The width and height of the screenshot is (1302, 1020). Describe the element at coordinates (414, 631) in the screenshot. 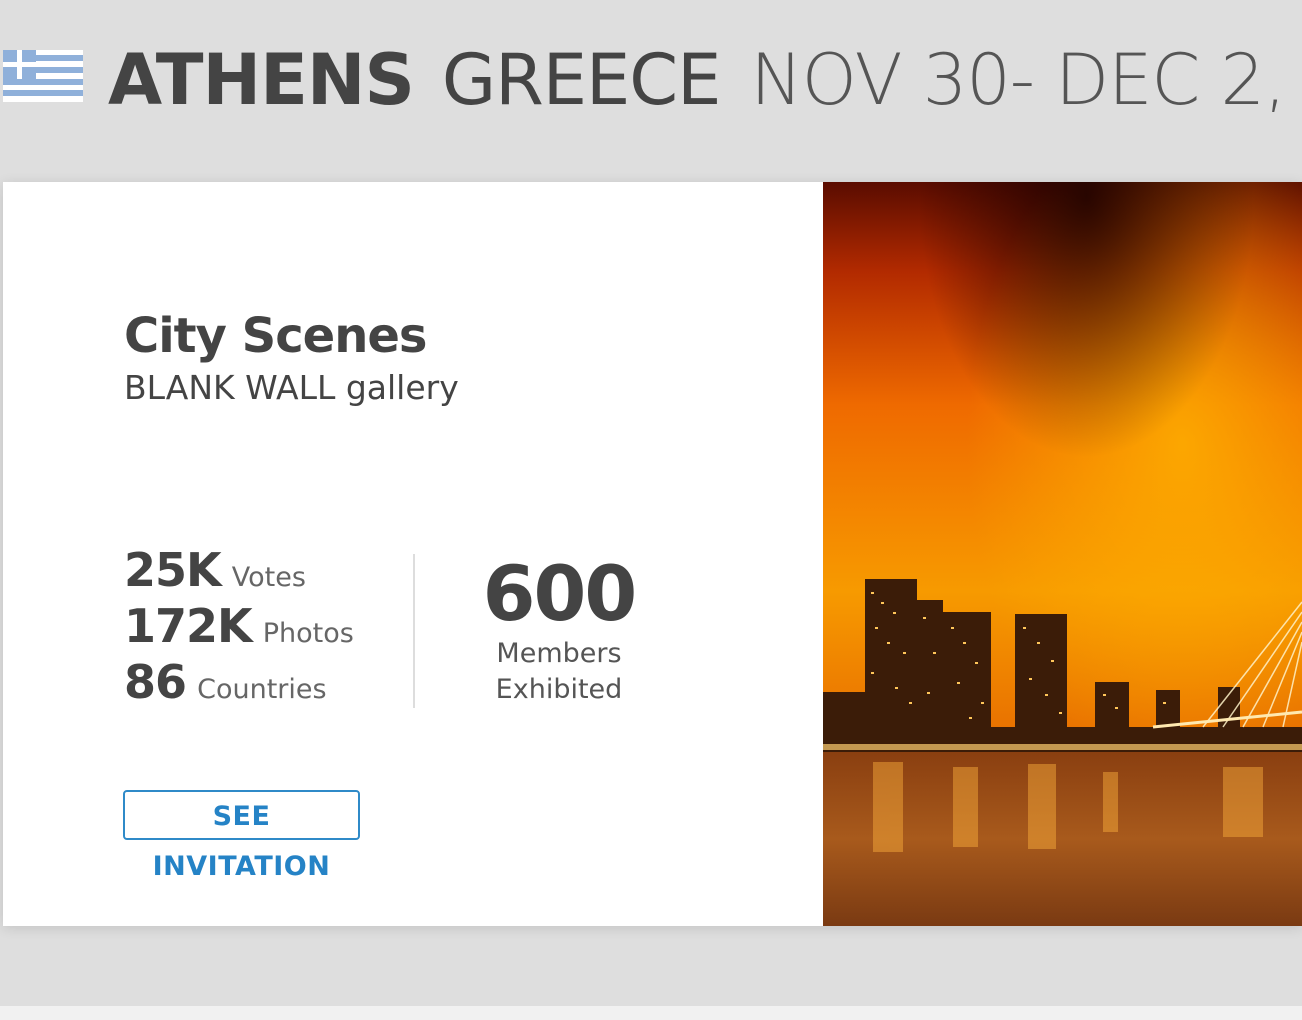

I see `stats-divider` at that location.